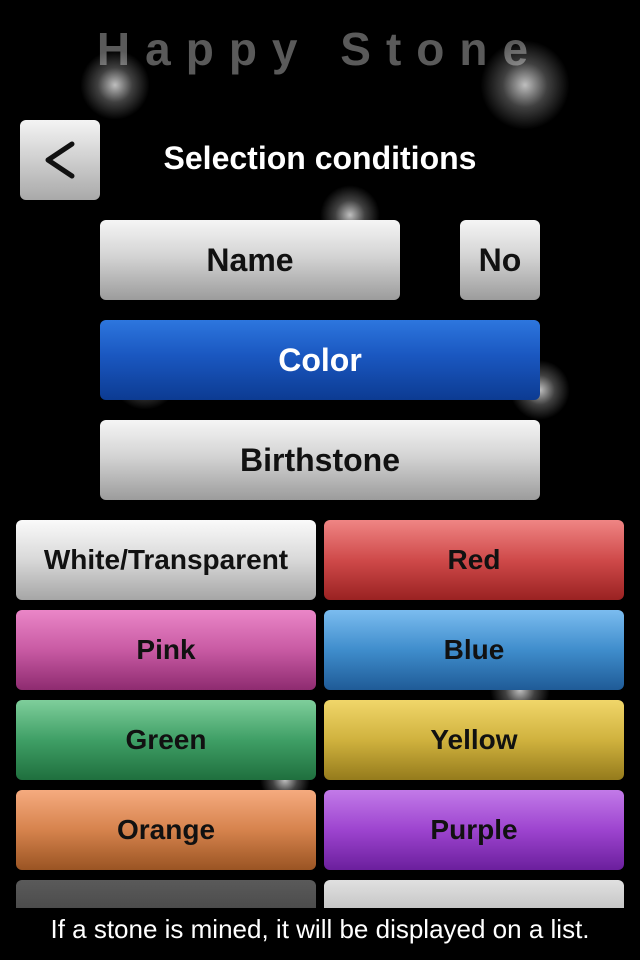  I want to click on color-label: Blue, so click(474, 649).